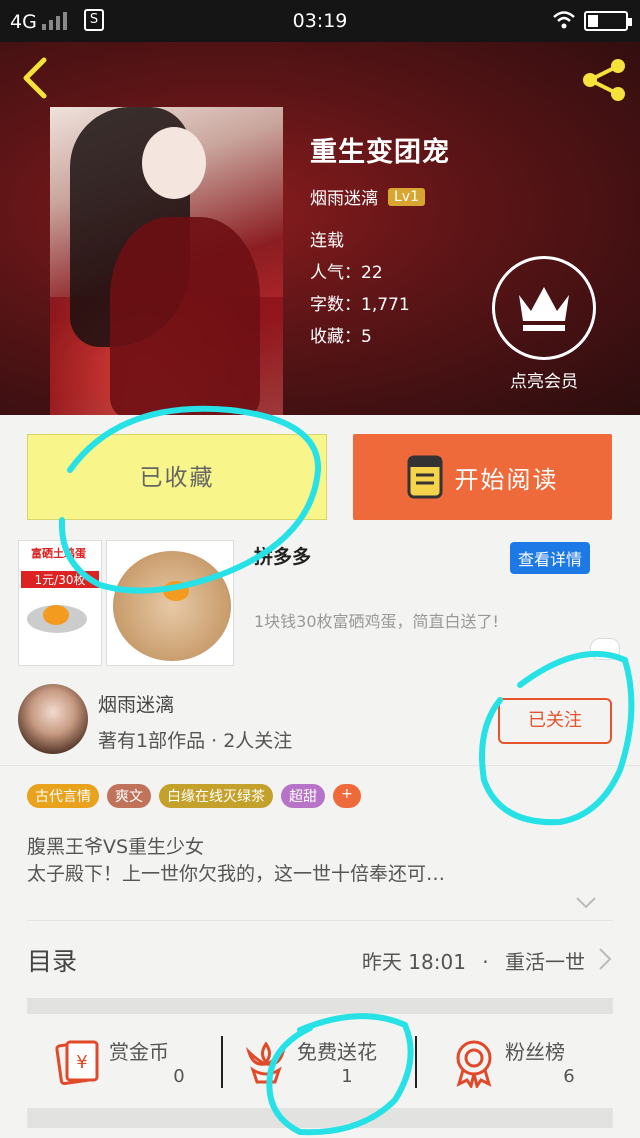  I want to click on free-flower-stat: 免费送花 1, so click(333, 1065).